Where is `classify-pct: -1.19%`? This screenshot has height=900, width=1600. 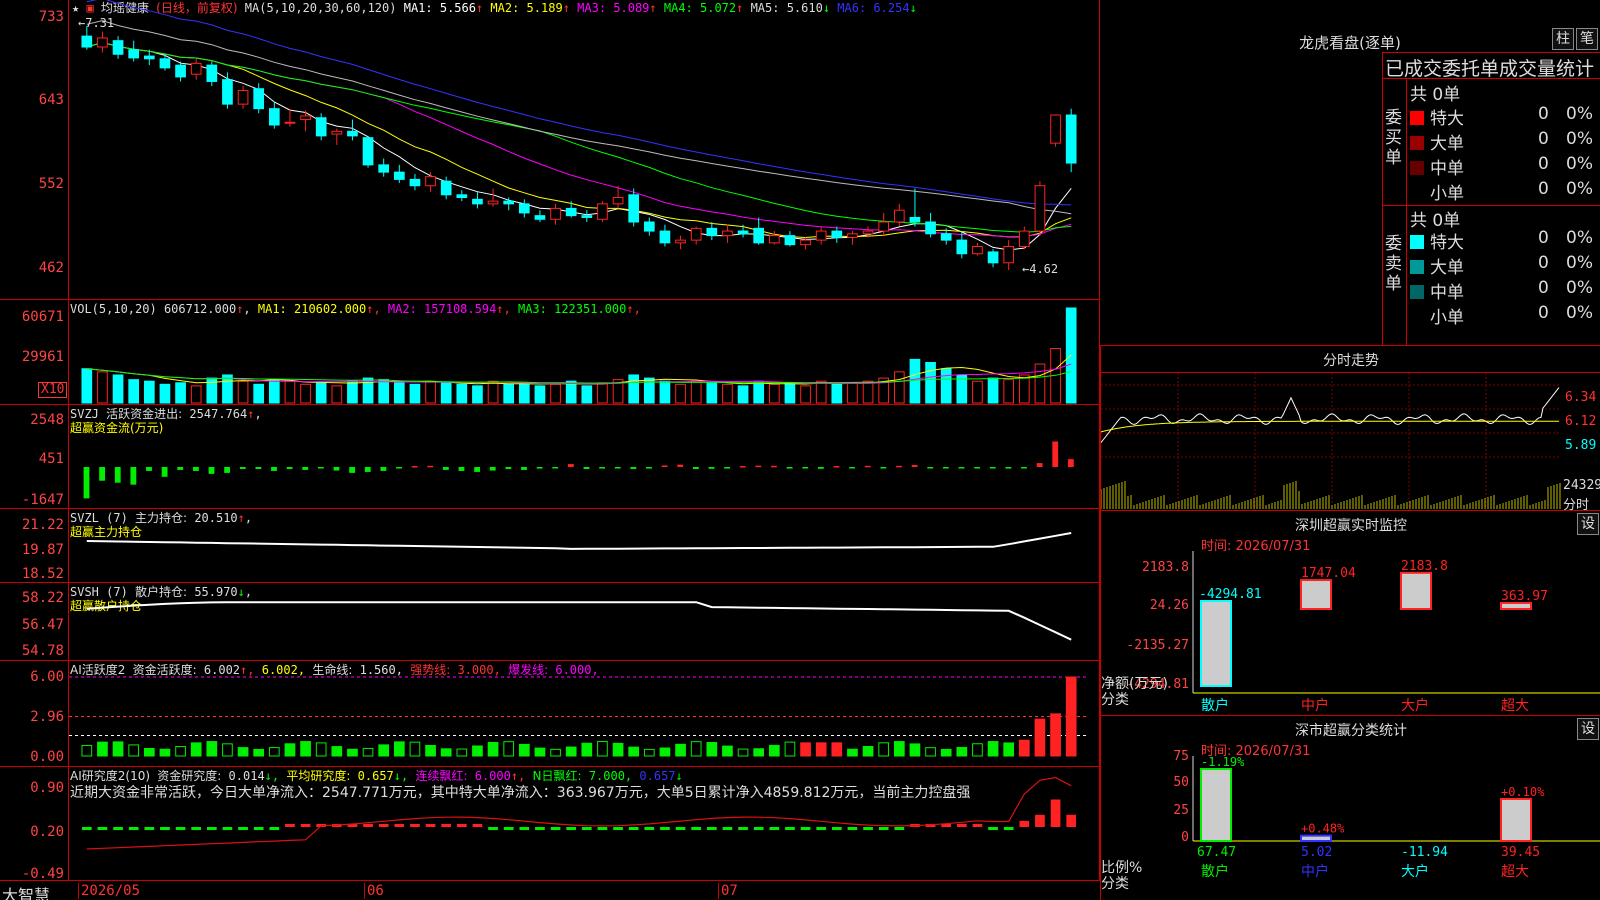
classify-pct: -1.19% is located at coordinates (1223, 762).